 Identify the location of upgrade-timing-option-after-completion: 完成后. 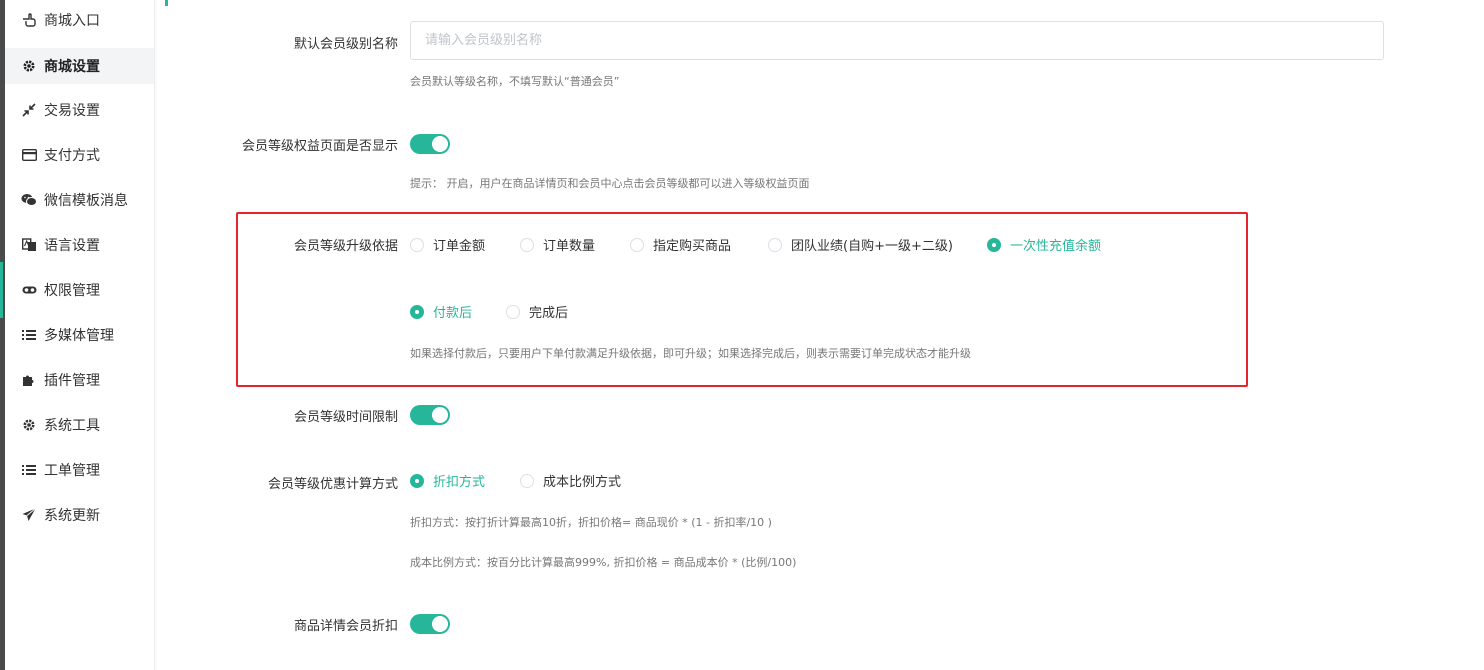
(537, 311).